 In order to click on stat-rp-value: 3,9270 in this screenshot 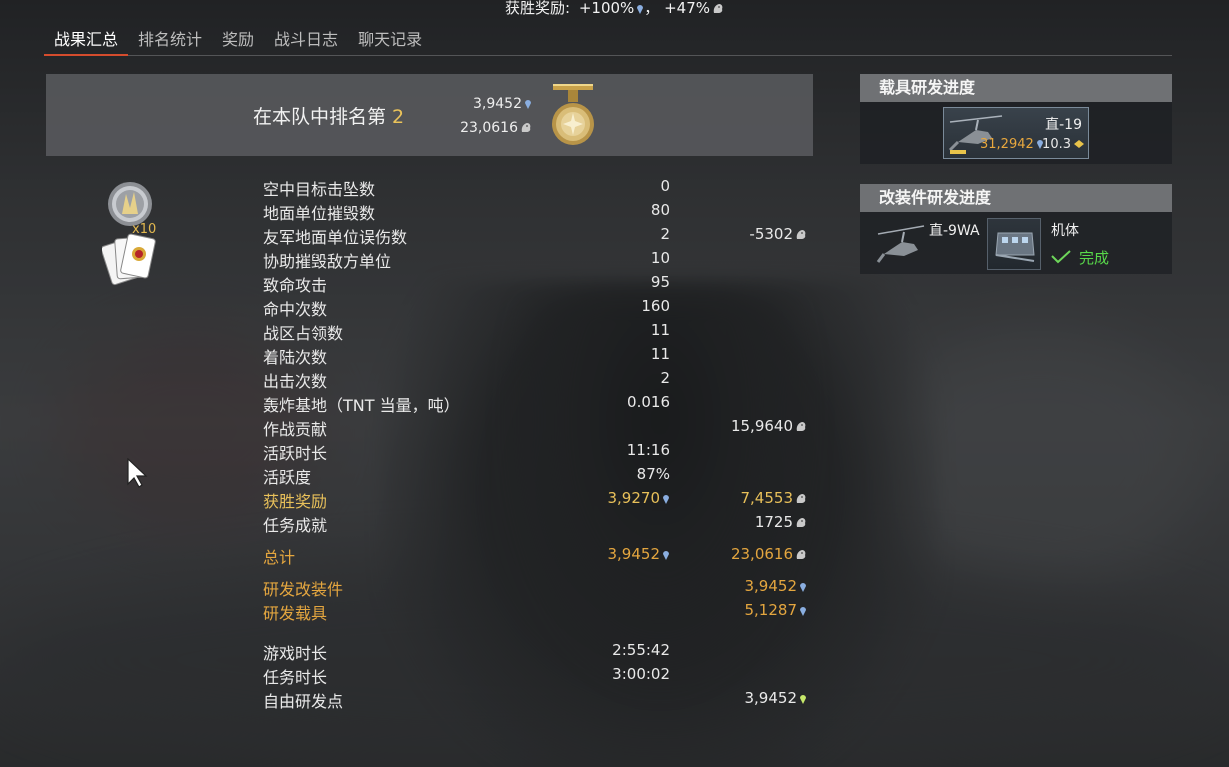, I will do `click(639, 498)`.